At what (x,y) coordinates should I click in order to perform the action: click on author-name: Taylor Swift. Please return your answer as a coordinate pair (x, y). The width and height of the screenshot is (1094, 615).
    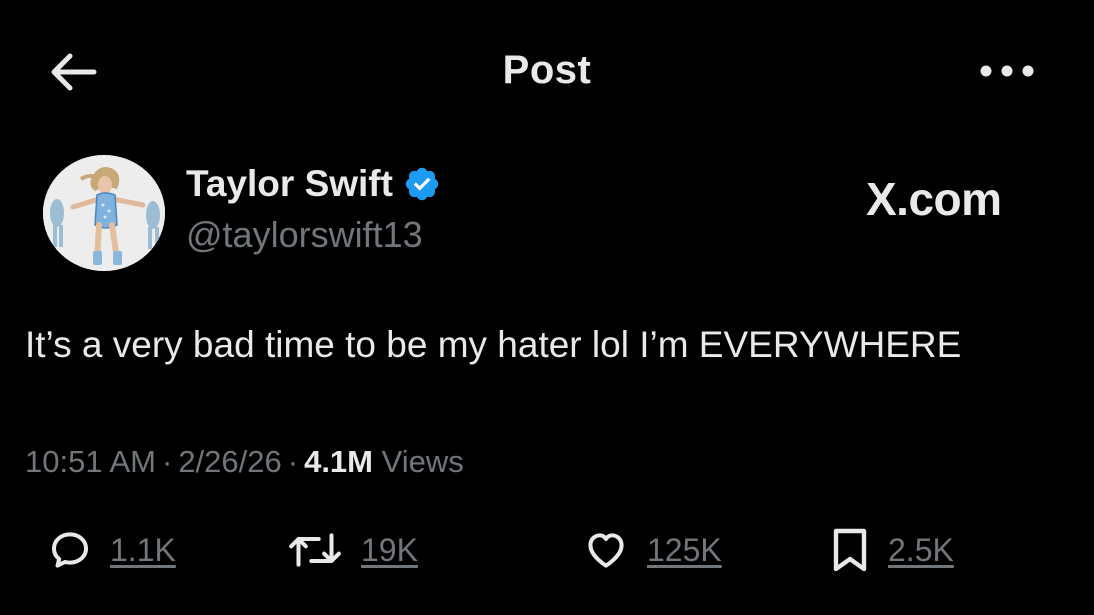
    Looking at the image, I should click on (289, 183).